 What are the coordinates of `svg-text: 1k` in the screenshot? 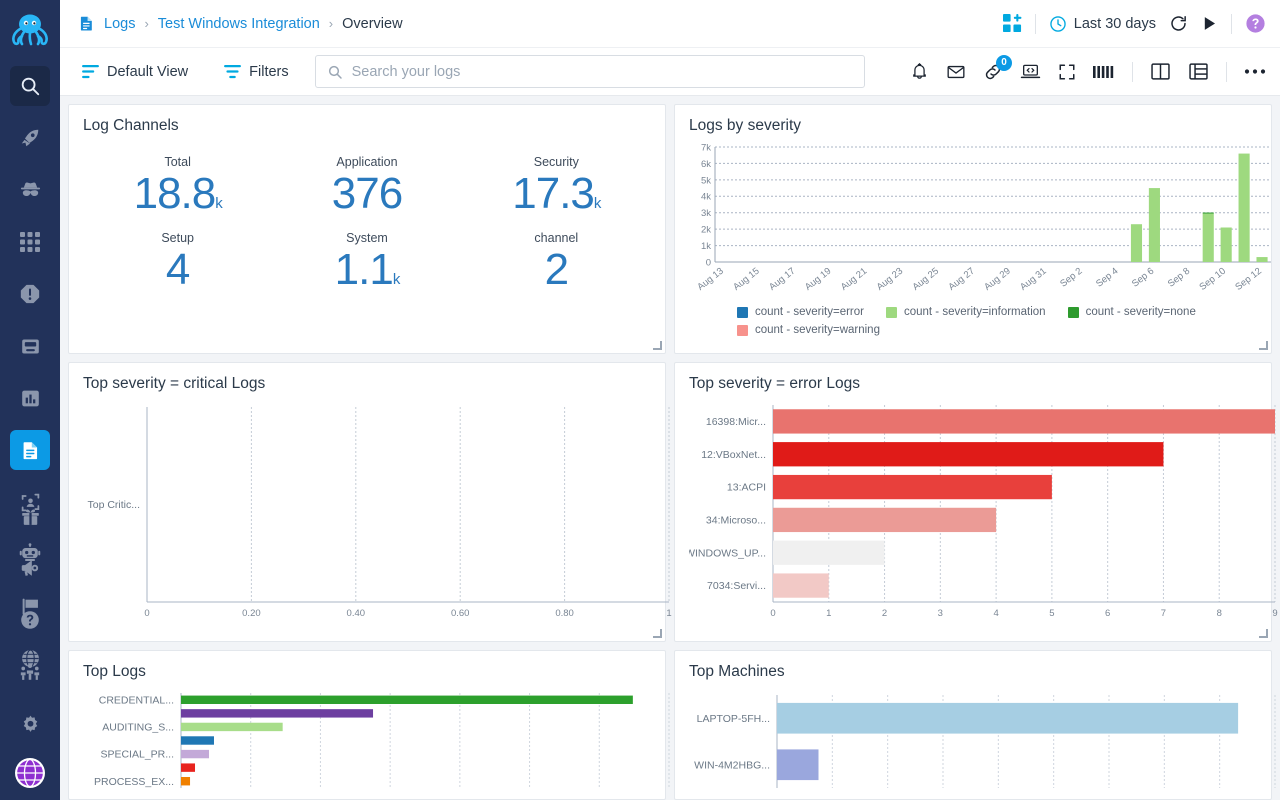 It's located at (706, 246).